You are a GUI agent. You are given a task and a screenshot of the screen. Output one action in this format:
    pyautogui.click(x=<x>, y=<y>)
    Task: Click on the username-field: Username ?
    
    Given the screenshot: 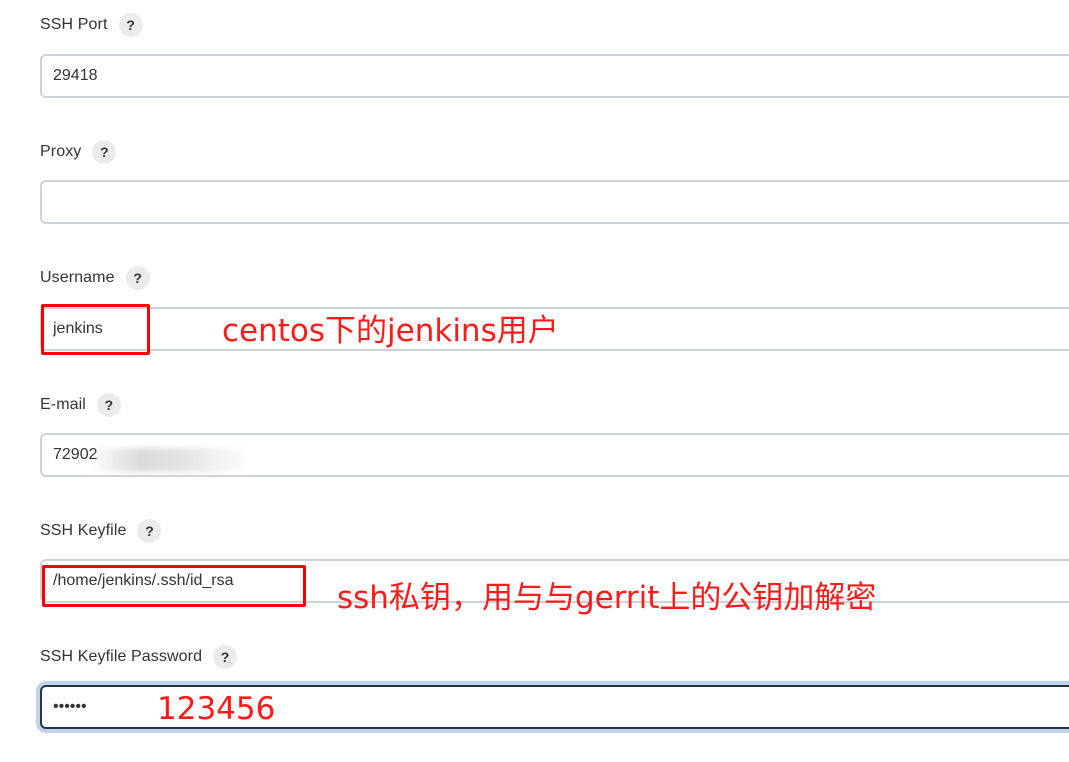 What is the action you would take?
    pyautogui.click(x=554, y=278)
    